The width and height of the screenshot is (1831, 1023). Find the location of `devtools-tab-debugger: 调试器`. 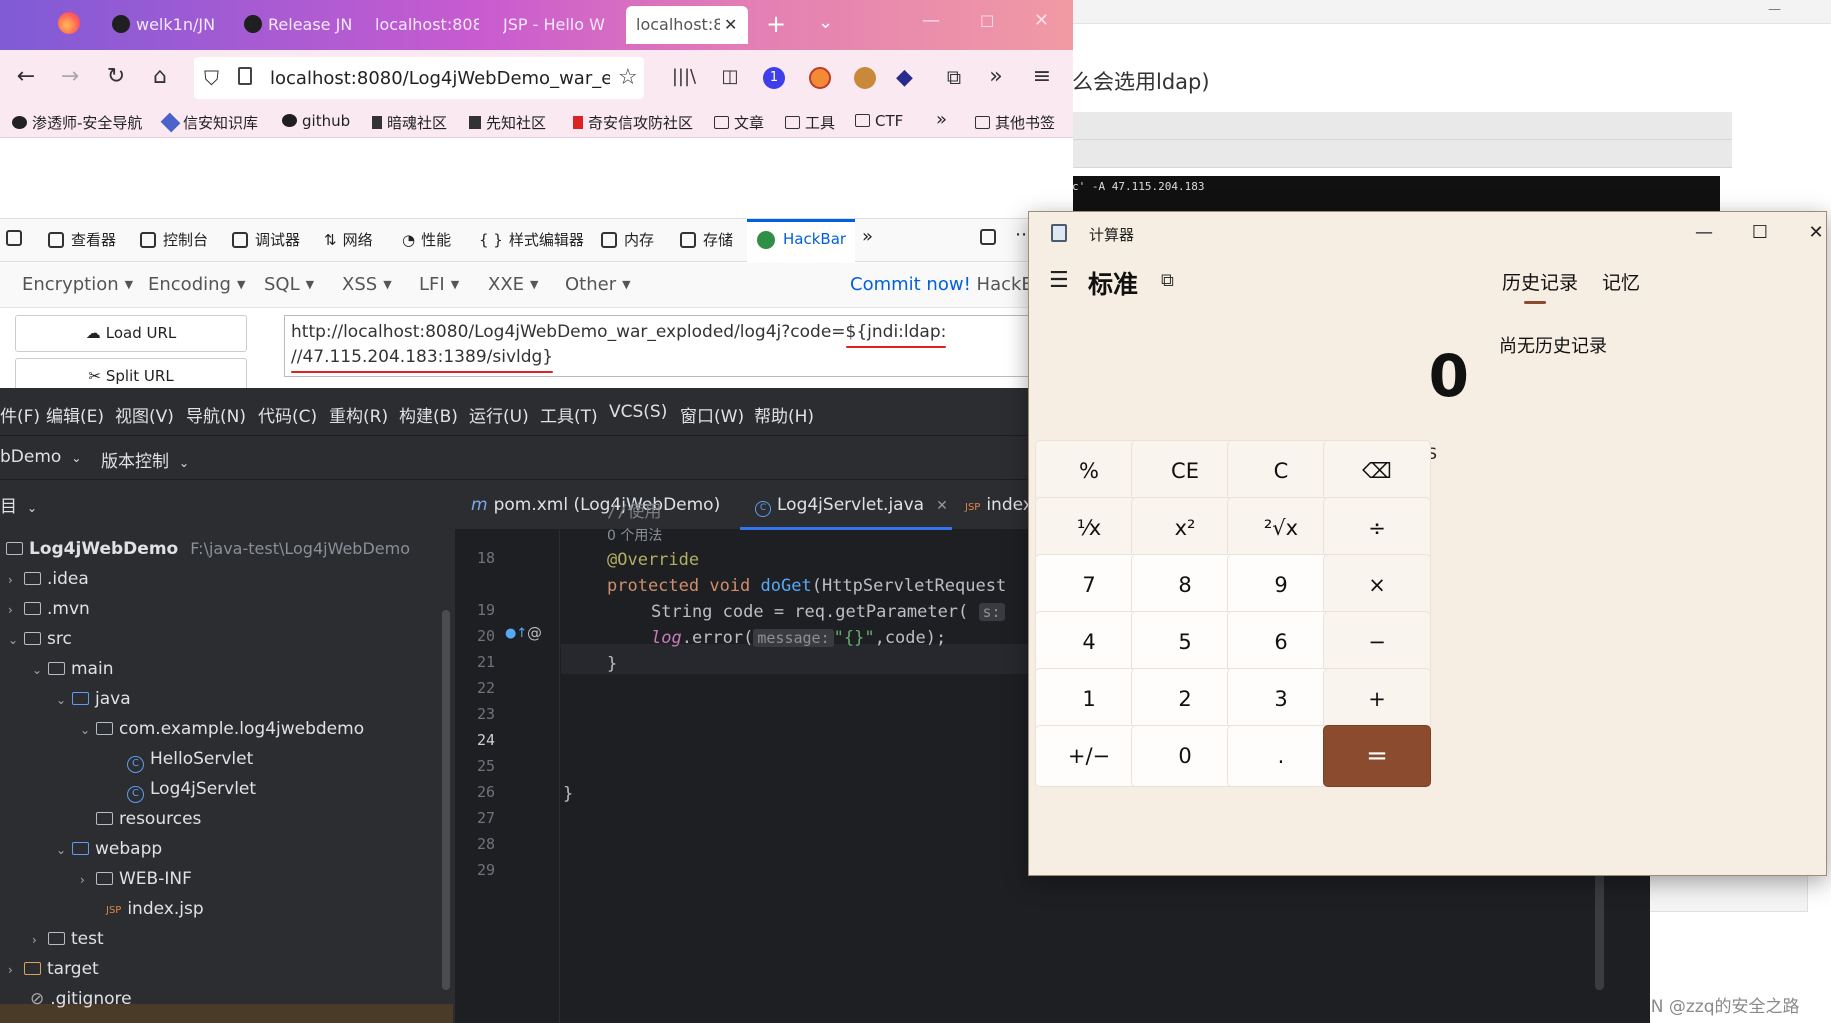

devtools-tab-debugger: 调试器 is located at coordinates (266, 239).